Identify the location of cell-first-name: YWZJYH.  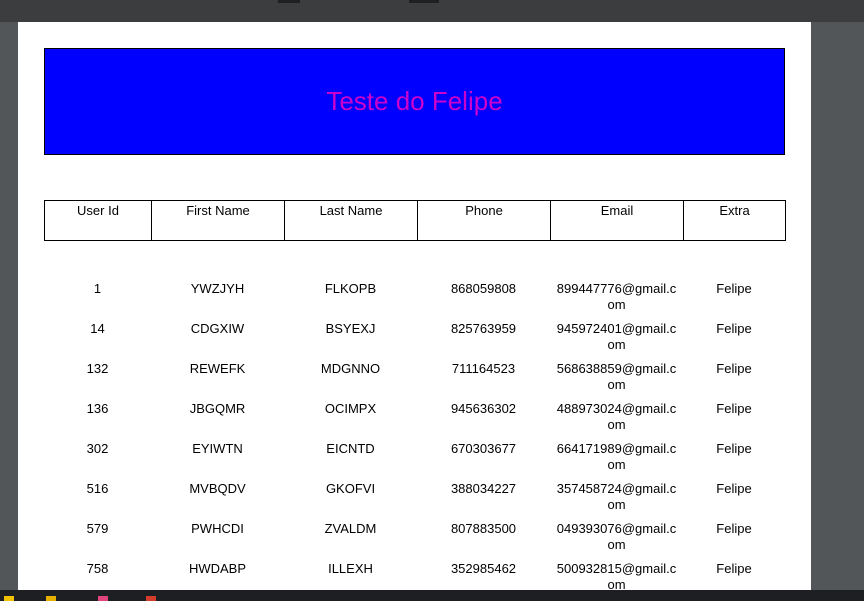
(217, 288).